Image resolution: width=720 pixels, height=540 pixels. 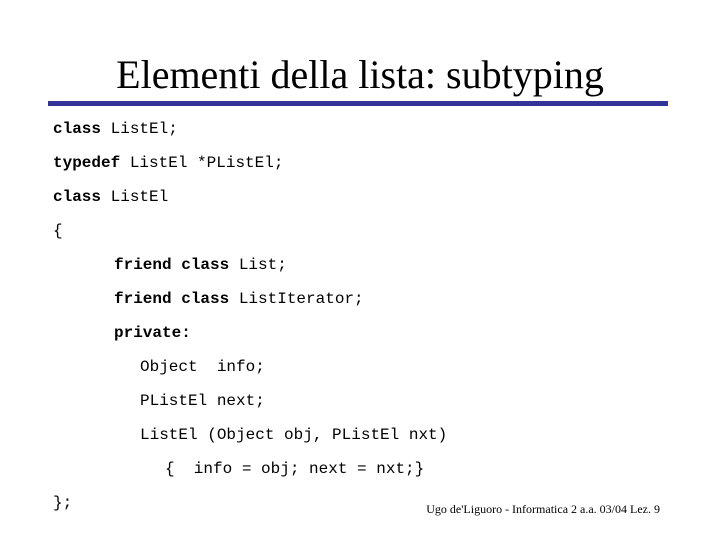 What do you see at coordinates (360, 367) in the screenshot?
I see `code-line: Object info;` at bounding box center [360, 367].